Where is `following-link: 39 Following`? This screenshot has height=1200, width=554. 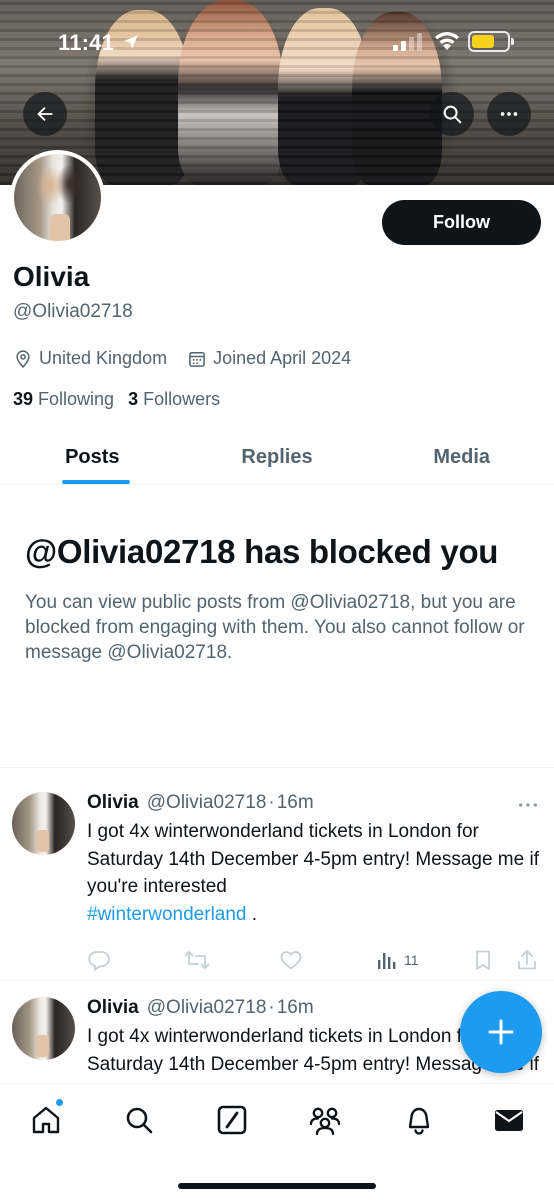 following-link: 39 Following is located at coordinates (63, 399).